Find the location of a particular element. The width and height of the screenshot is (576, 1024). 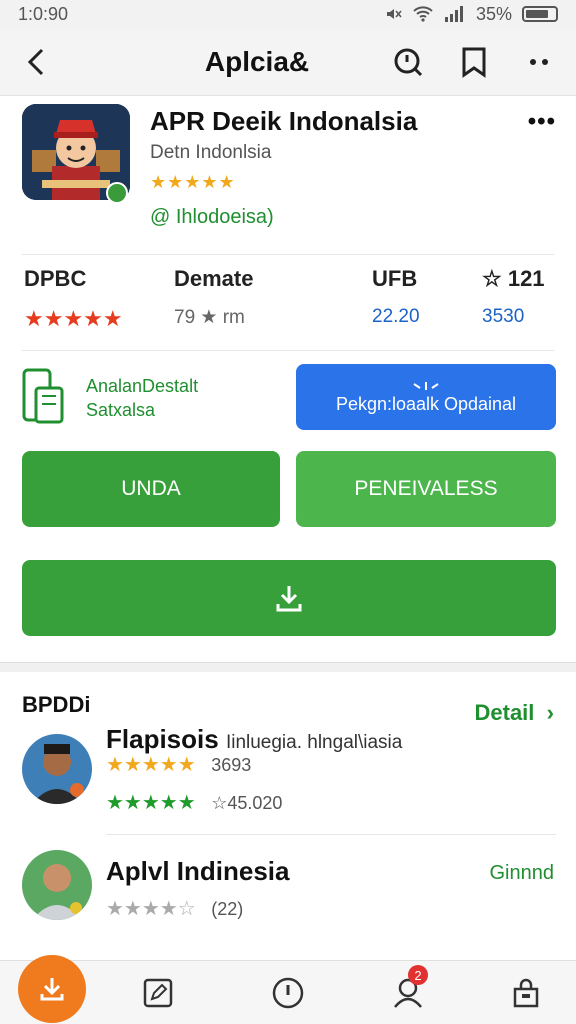

mute-icon is located at coordinates (394, 14).